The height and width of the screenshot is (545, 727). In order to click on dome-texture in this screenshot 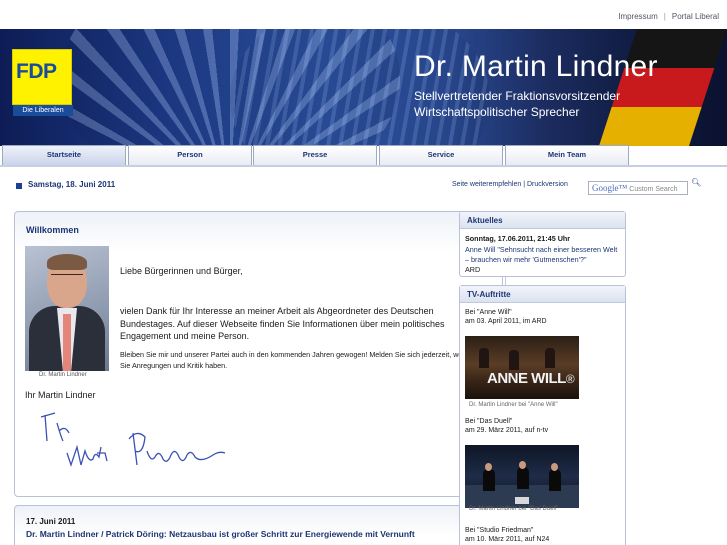, I will do `click(360, 87)`.